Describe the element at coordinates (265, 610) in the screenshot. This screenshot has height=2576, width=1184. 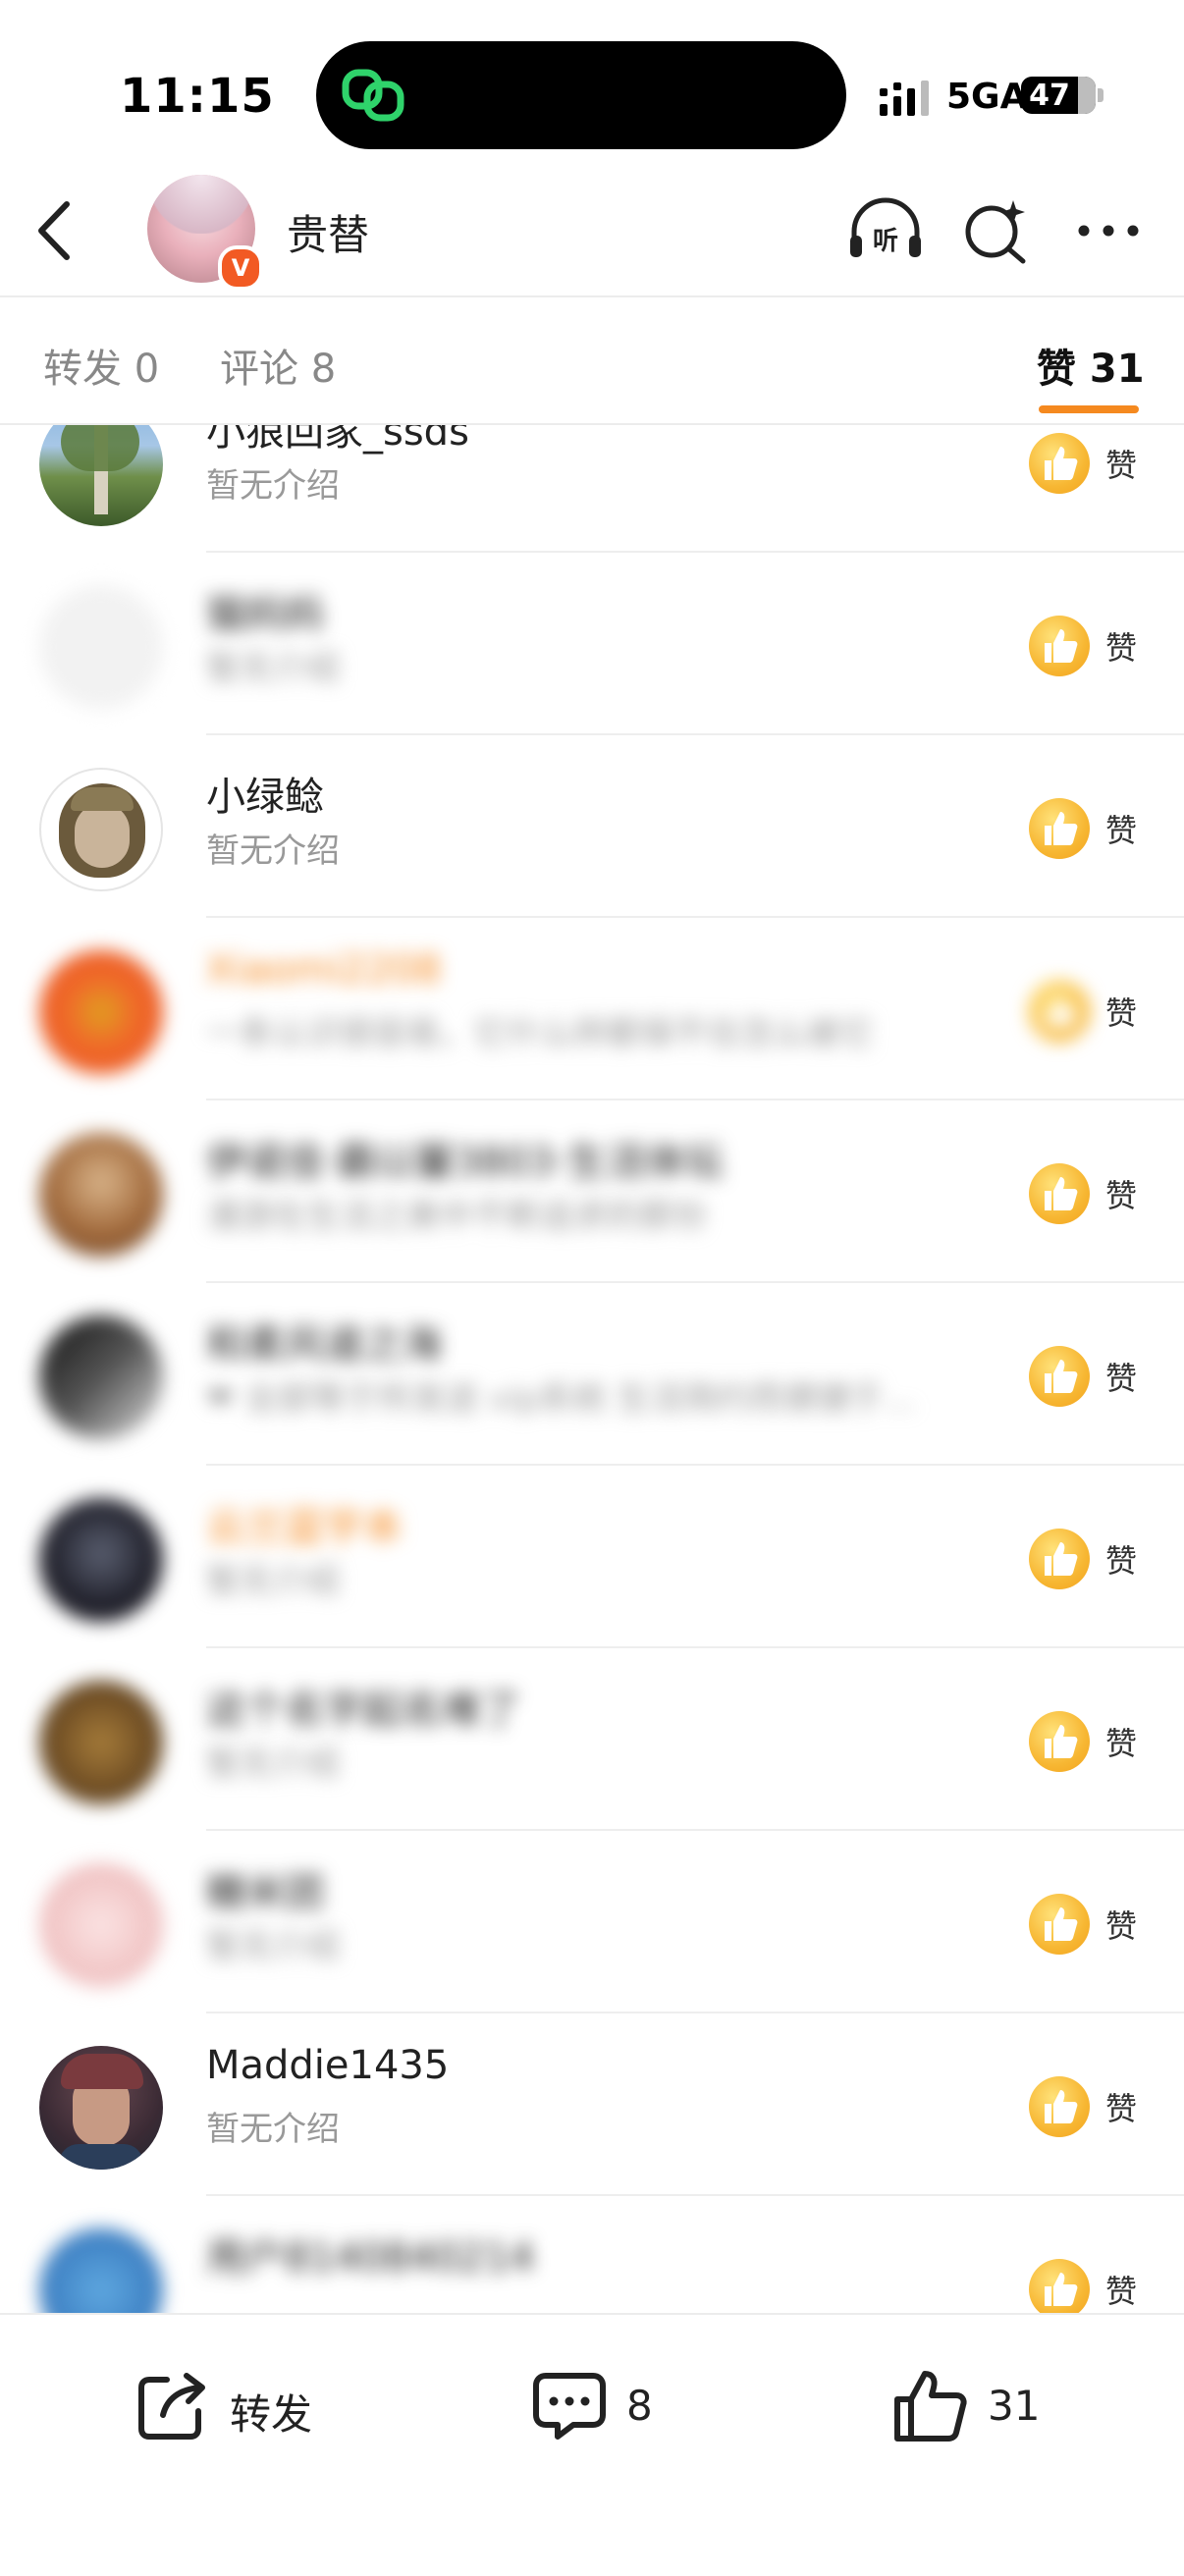
I see `liker-name: 猫妈妈` at that location.